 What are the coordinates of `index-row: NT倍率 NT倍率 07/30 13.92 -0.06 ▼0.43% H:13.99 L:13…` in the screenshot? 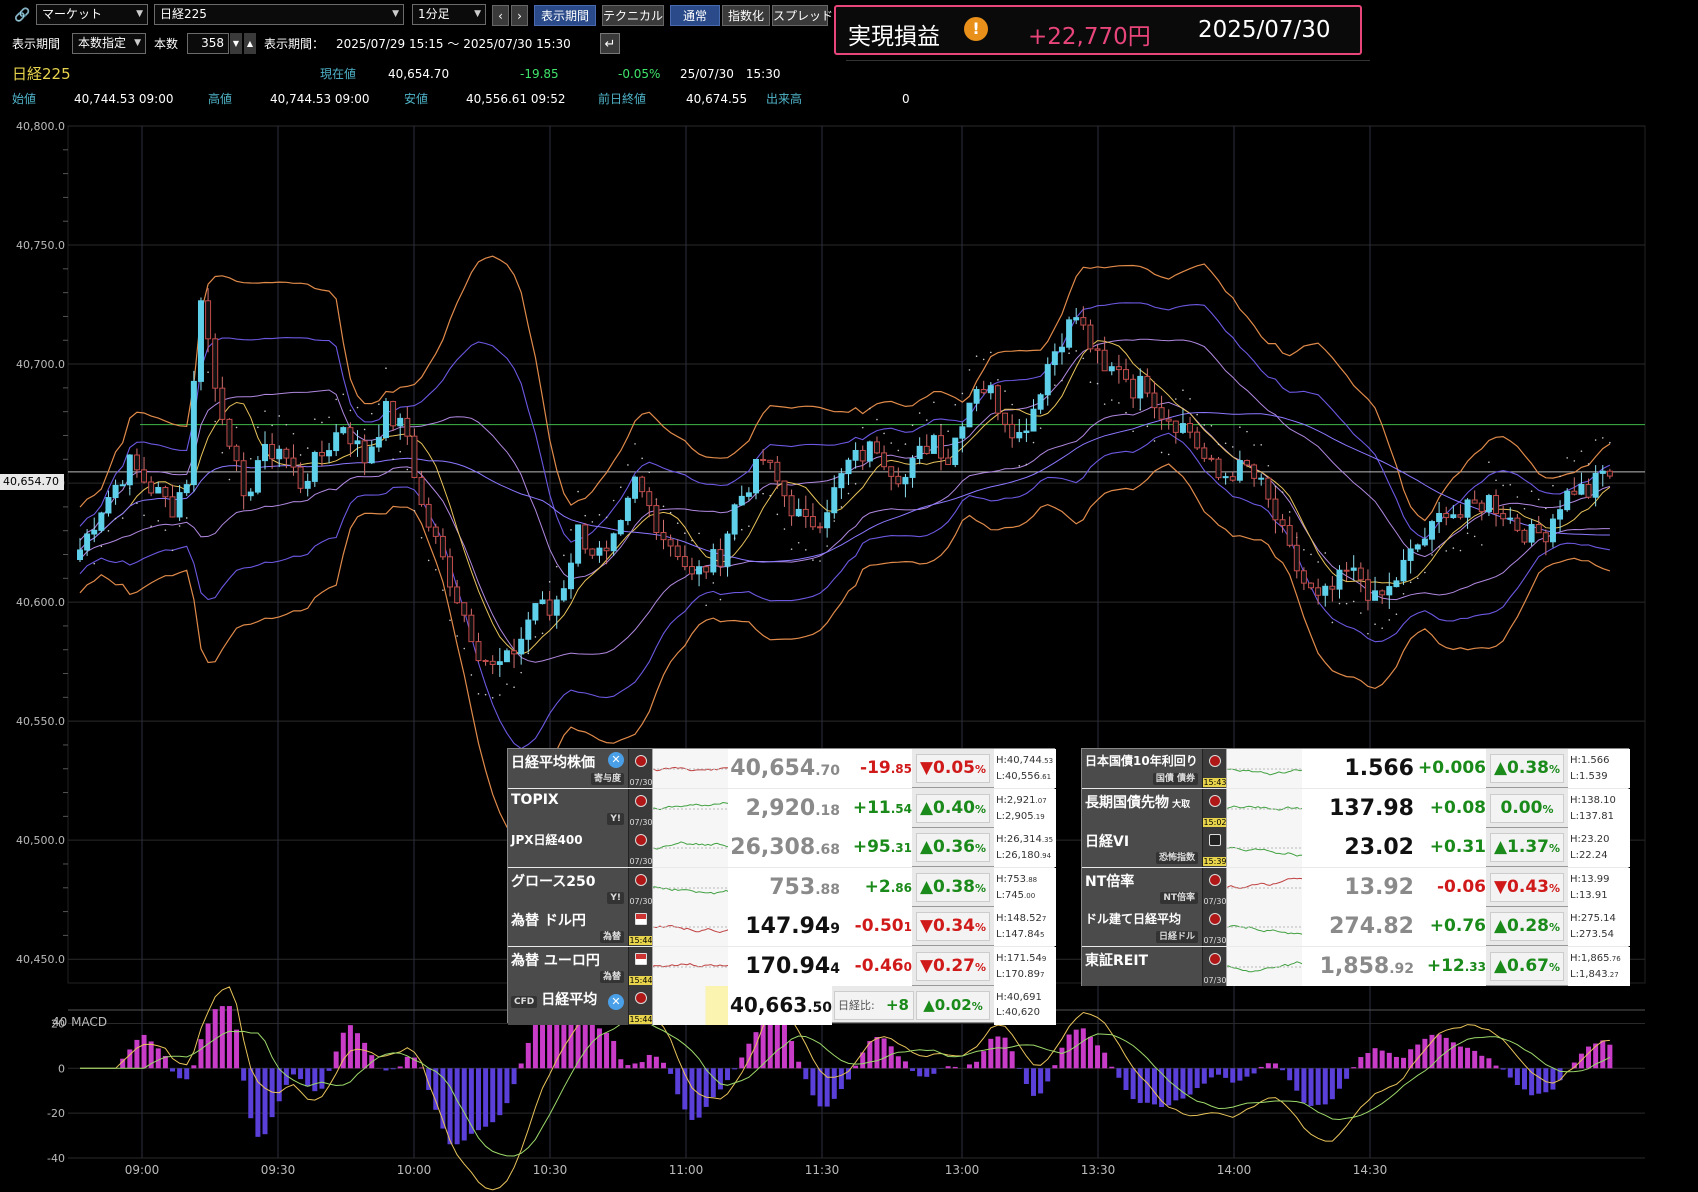 It's located at (1356, 887).